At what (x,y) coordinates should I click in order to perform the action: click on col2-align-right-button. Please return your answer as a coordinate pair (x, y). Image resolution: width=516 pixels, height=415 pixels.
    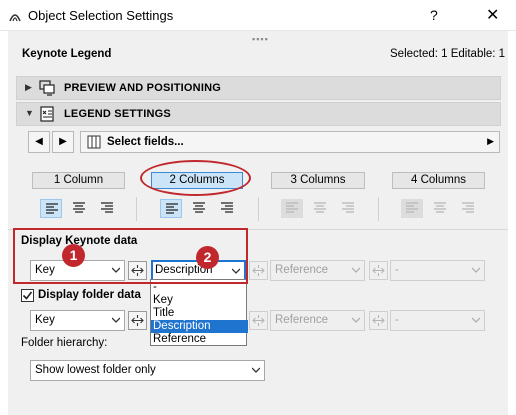
    Looking at the image, I should click on (227, 208).